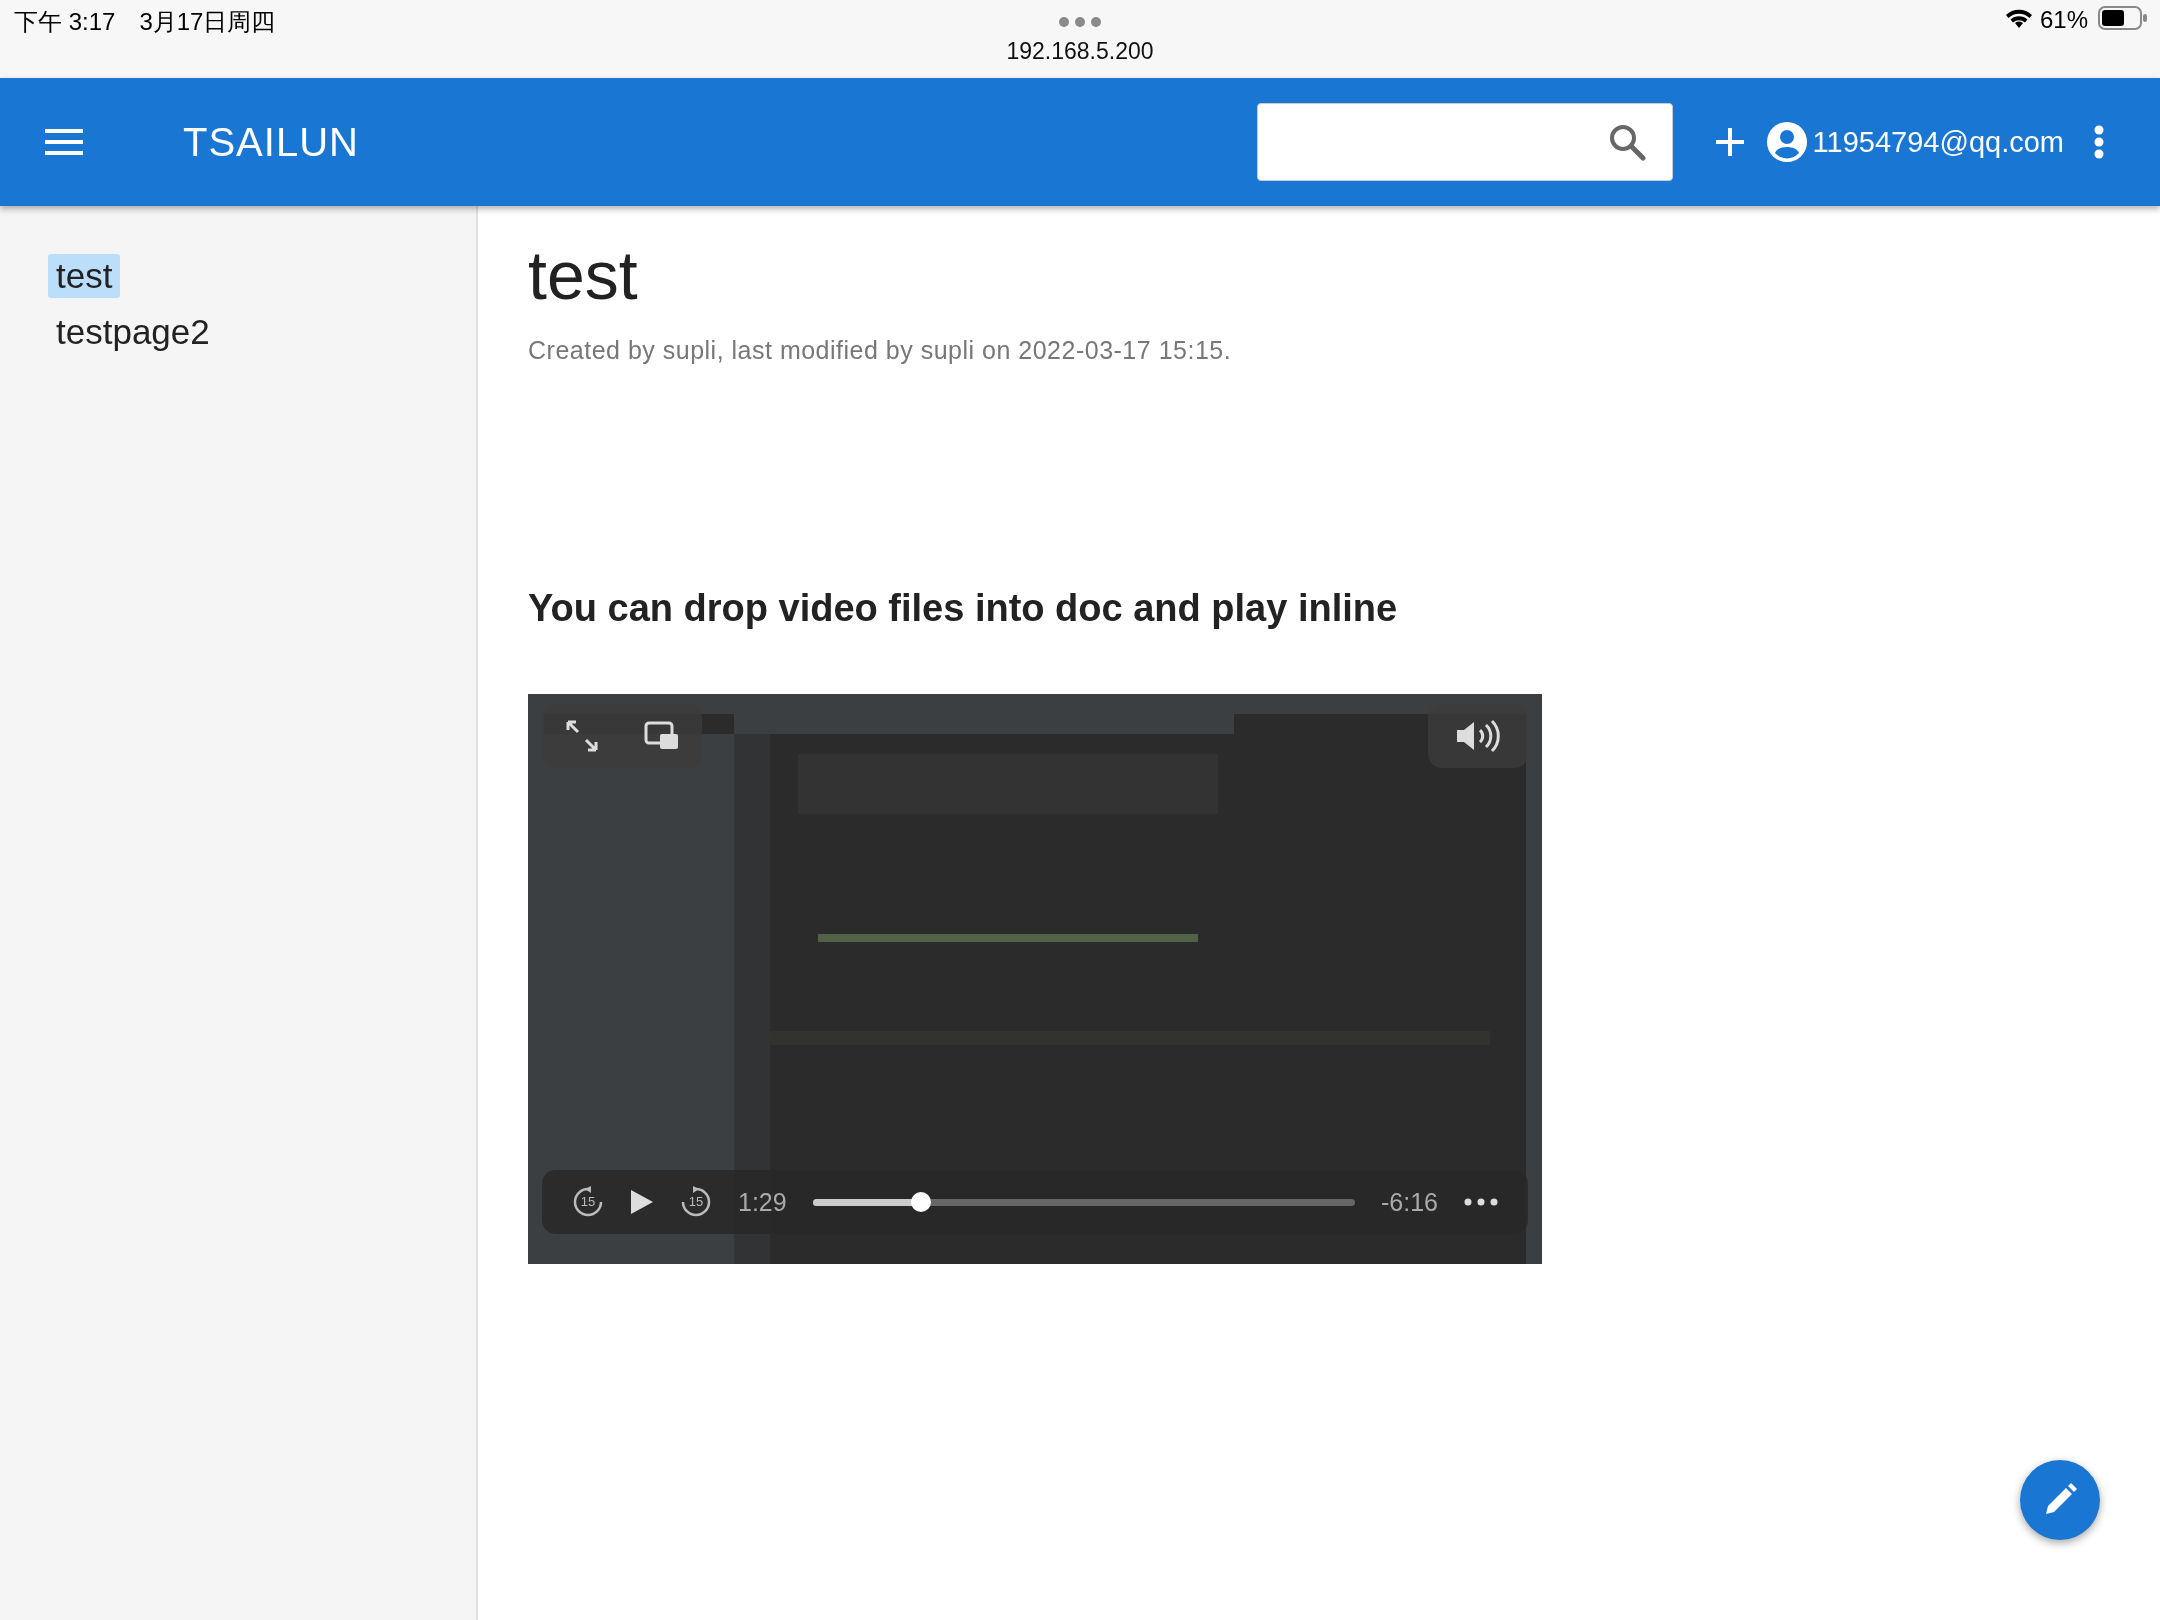 The image size is (2160, 1620). I want to click on page-meta: Created by supli, last modified by supli on 2022-03-17 15:15., so click(880, 350).